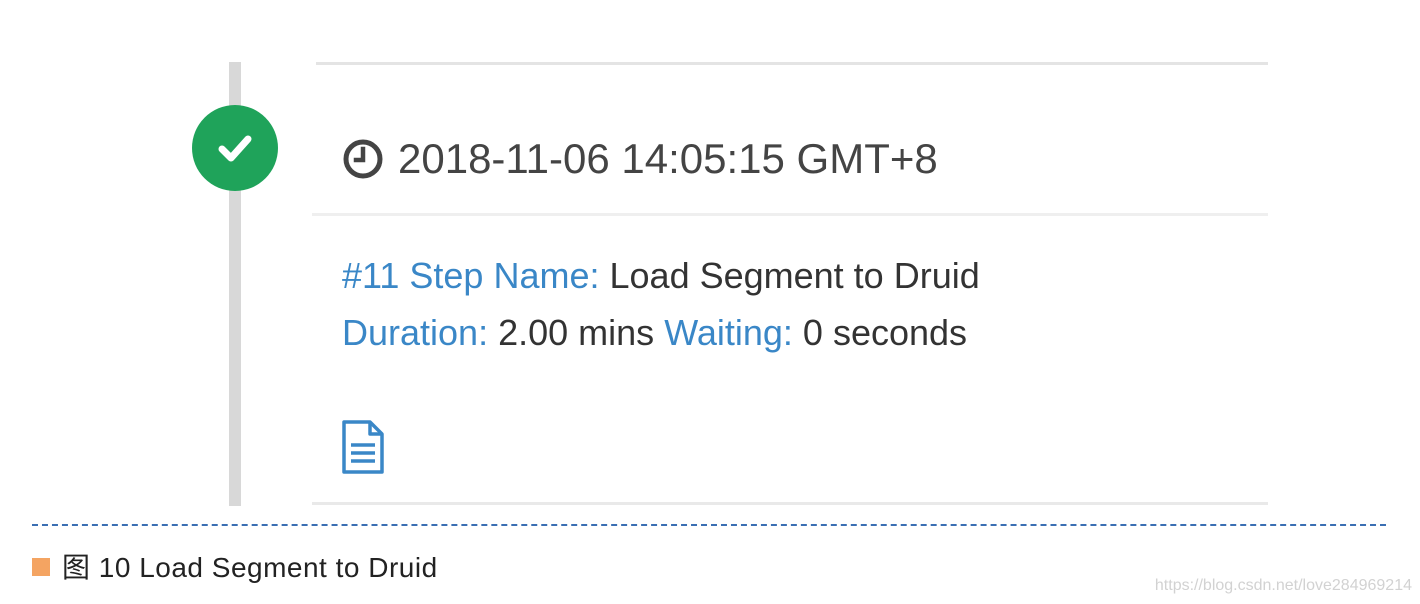 This screenshot has width=1420, height=604. What do you see at coordinates (415, 332) in the screenshot?
I see `duration-label: Duration:` at bounding box center [415, 332].